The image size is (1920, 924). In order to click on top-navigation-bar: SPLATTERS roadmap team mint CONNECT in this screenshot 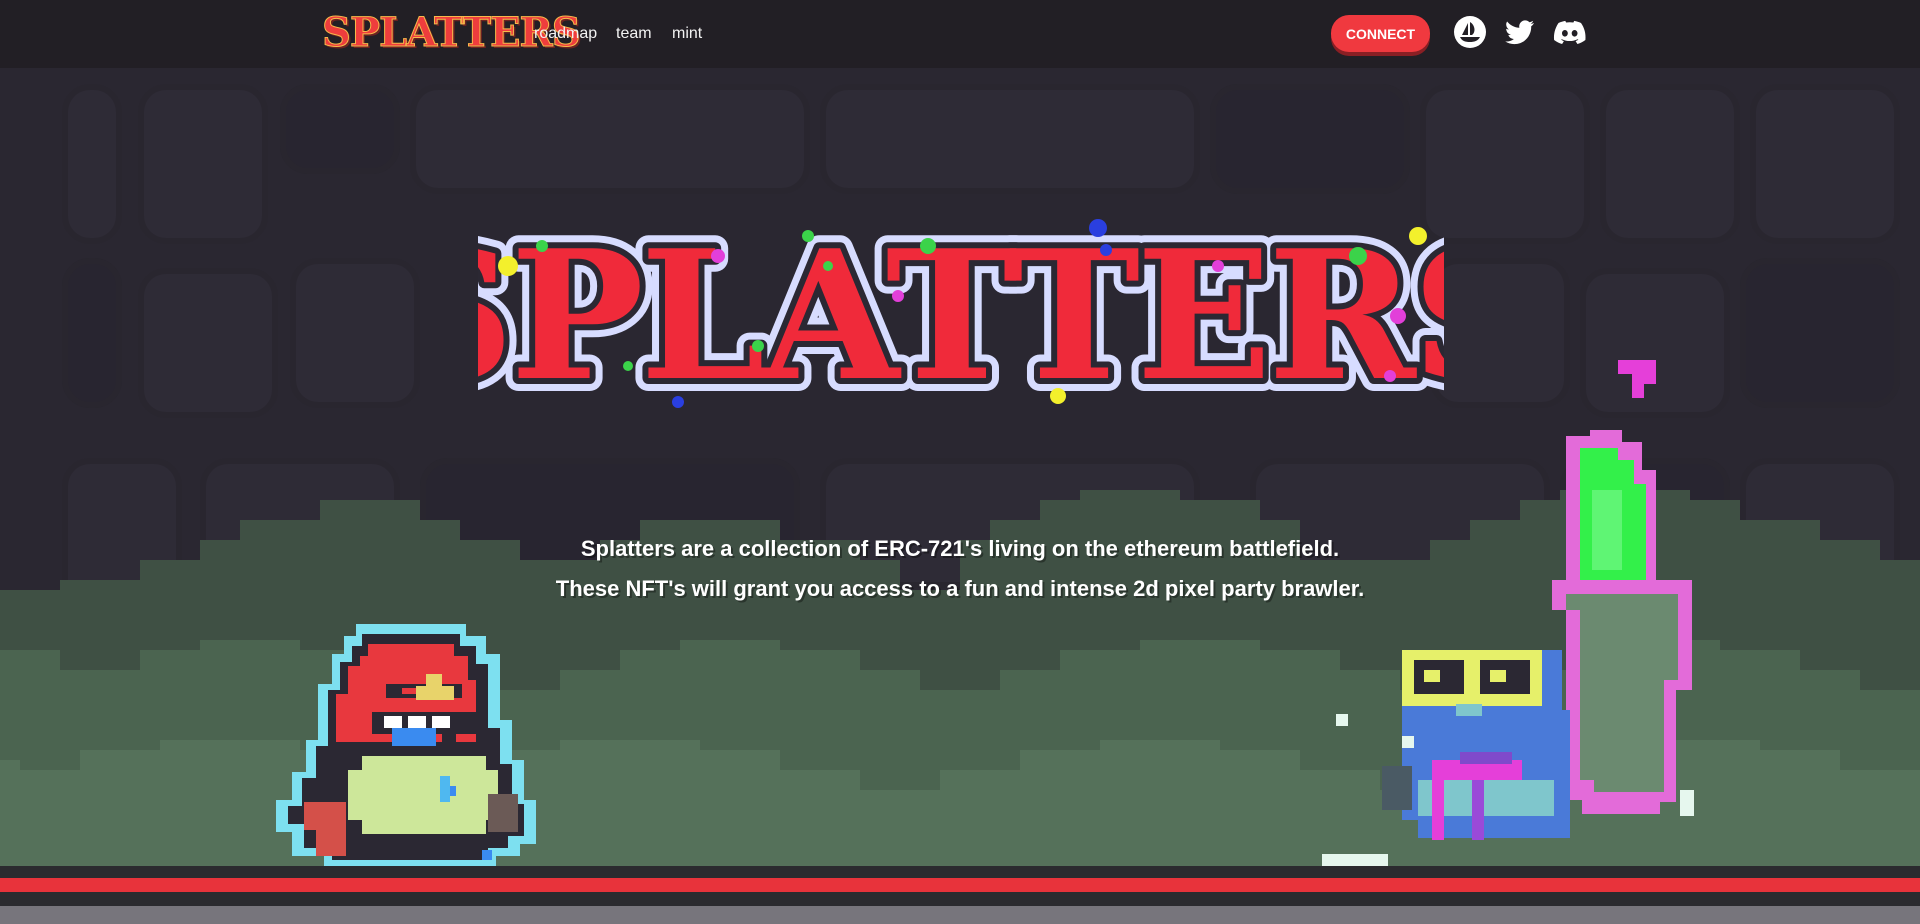, I will do `click(960, 34)`.